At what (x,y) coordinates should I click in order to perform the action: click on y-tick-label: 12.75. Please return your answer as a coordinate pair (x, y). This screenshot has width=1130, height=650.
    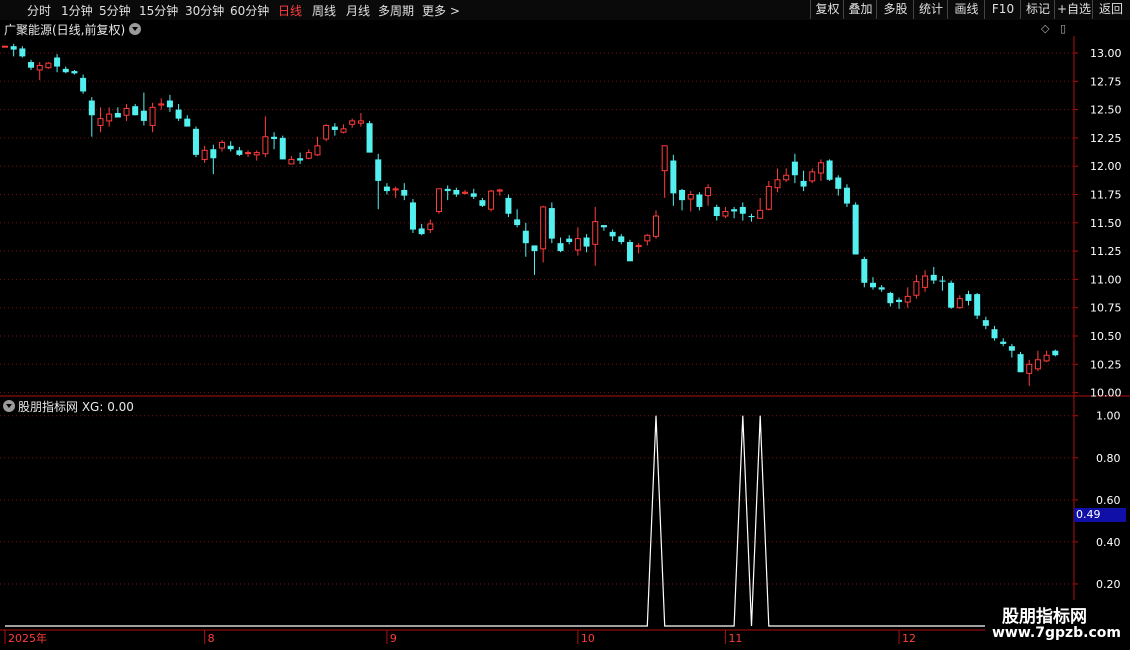
    Looking at the image, I should click on (1106, 81).